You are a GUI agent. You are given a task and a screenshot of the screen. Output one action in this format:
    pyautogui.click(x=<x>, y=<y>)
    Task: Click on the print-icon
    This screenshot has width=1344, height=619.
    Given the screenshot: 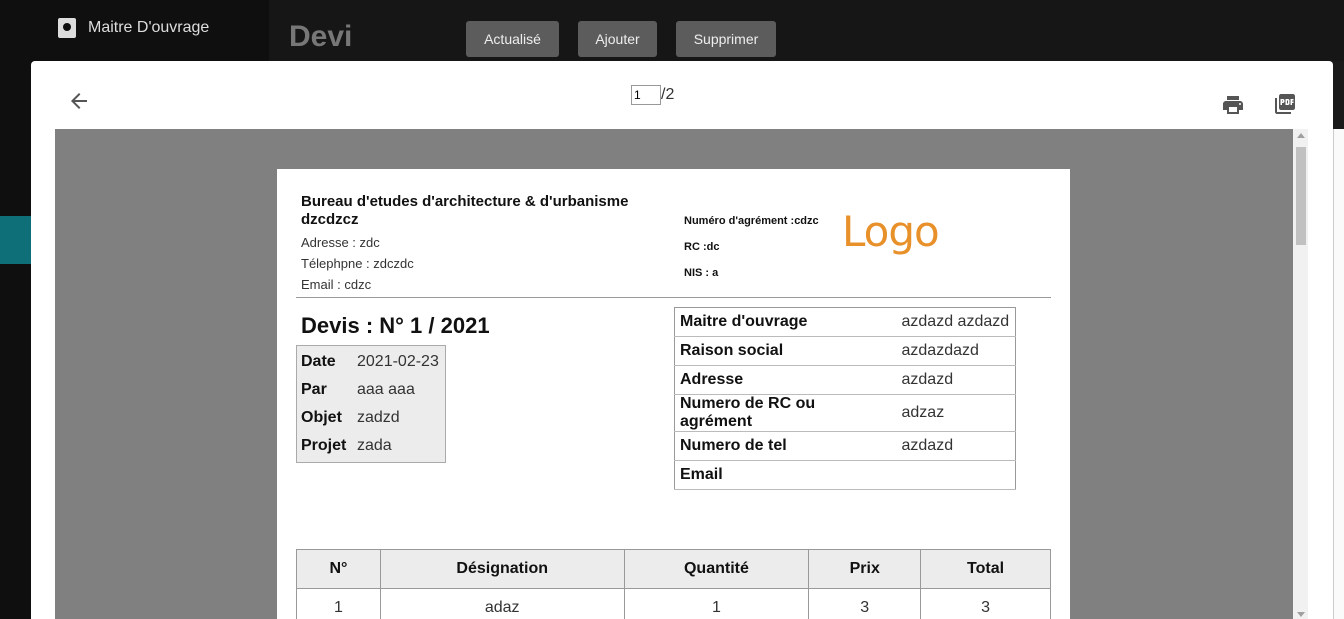 What is the action you would take?
    pyautogui.click(x=1233, y=105)
    